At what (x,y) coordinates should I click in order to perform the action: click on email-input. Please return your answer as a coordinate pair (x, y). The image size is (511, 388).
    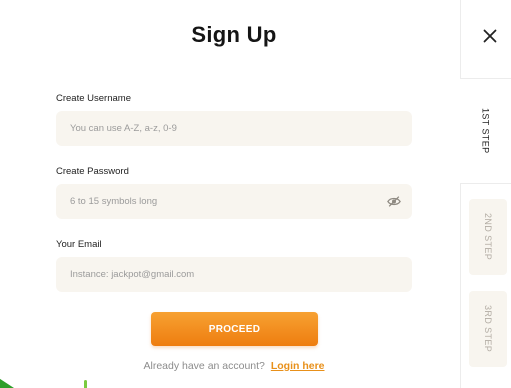
    Looking at the image, I should click on (234, 274).